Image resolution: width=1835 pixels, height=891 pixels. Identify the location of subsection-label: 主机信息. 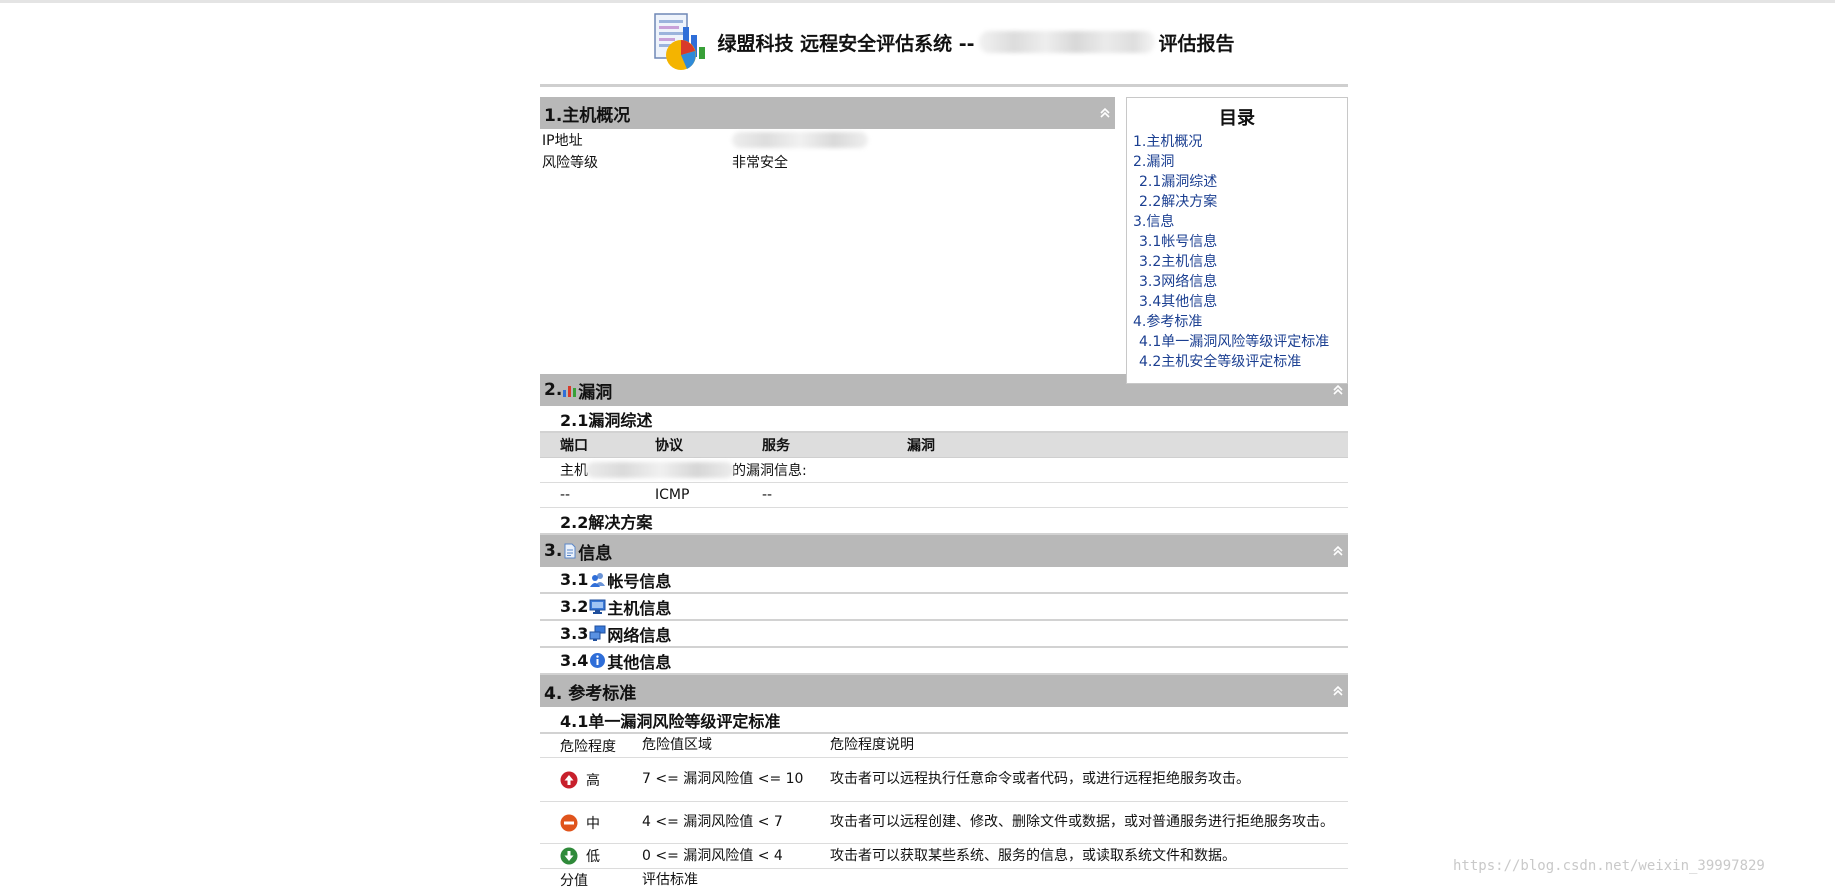
(639, 608).